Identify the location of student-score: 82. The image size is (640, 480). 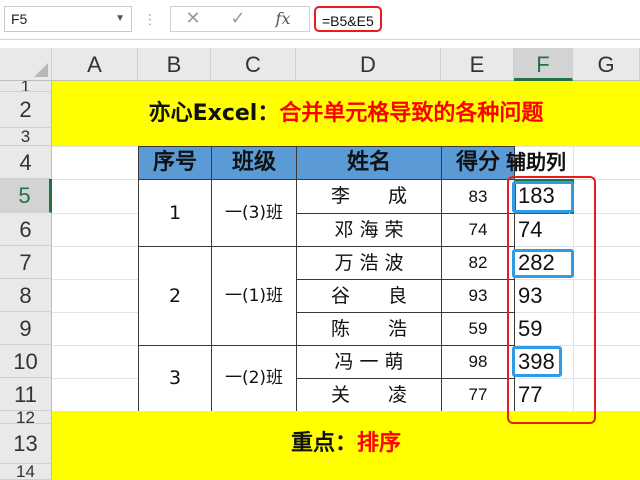
(478, 263).